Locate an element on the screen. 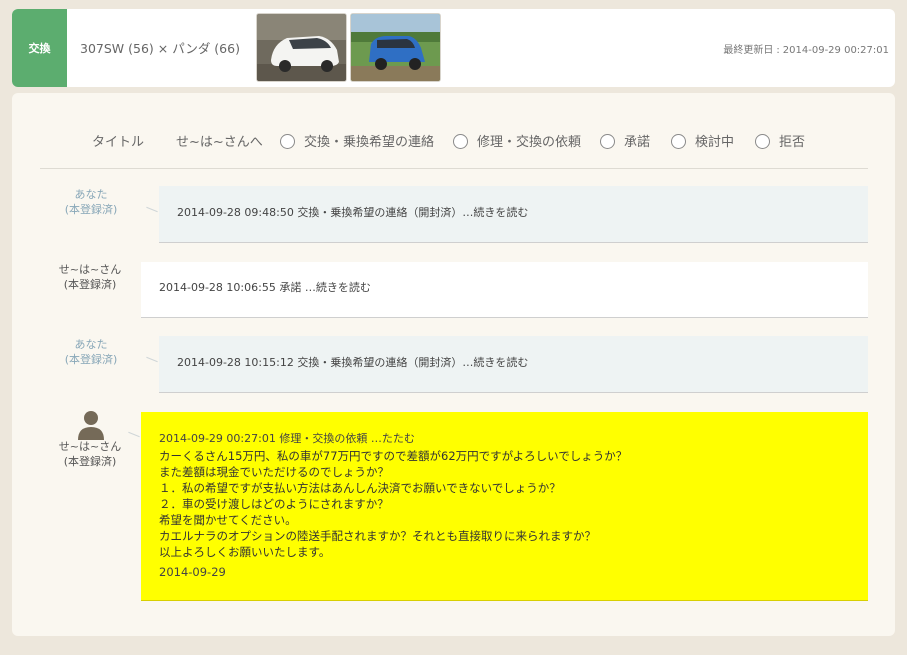  filter-recipient-label: せ~は~さんへ is located at coordinates (219, 142).